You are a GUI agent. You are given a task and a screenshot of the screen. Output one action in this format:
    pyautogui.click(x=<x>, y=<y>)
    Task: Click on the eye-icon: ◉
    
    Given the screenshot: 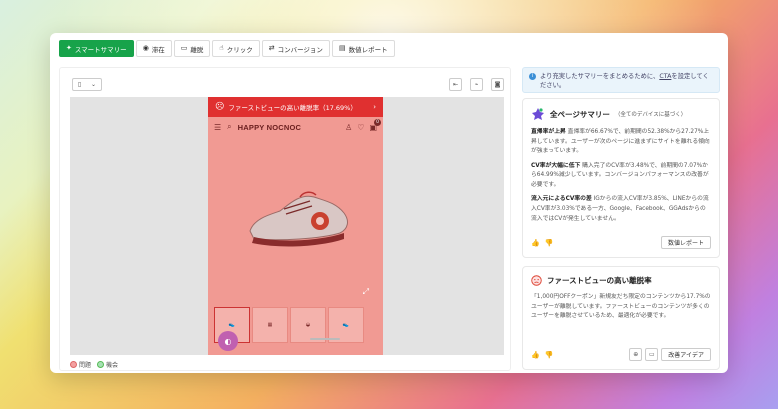 What is the action you would take?
    pyautogui.click(x=145, y=48)
    